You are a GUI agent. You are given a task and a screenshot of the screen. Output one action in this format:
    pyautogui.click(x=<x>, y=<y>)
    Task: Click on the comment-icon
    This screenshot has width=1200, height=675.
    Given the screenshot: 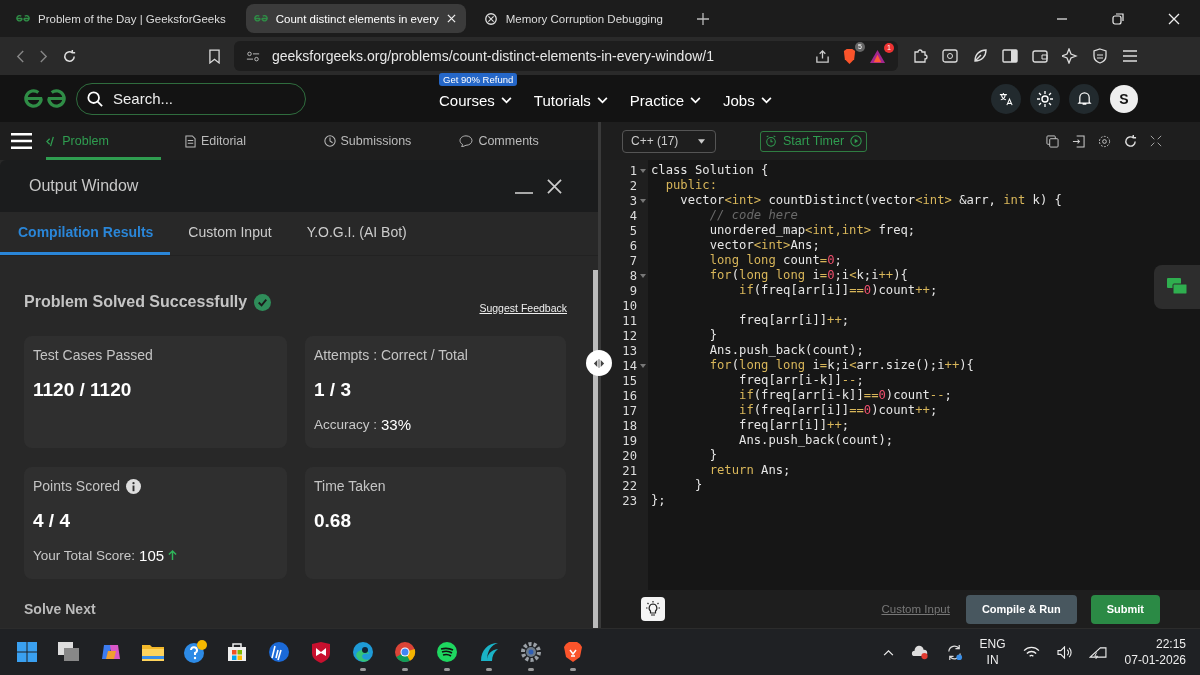 What is the action you would take?
    pyautogui.click(x=466, y=141)
    